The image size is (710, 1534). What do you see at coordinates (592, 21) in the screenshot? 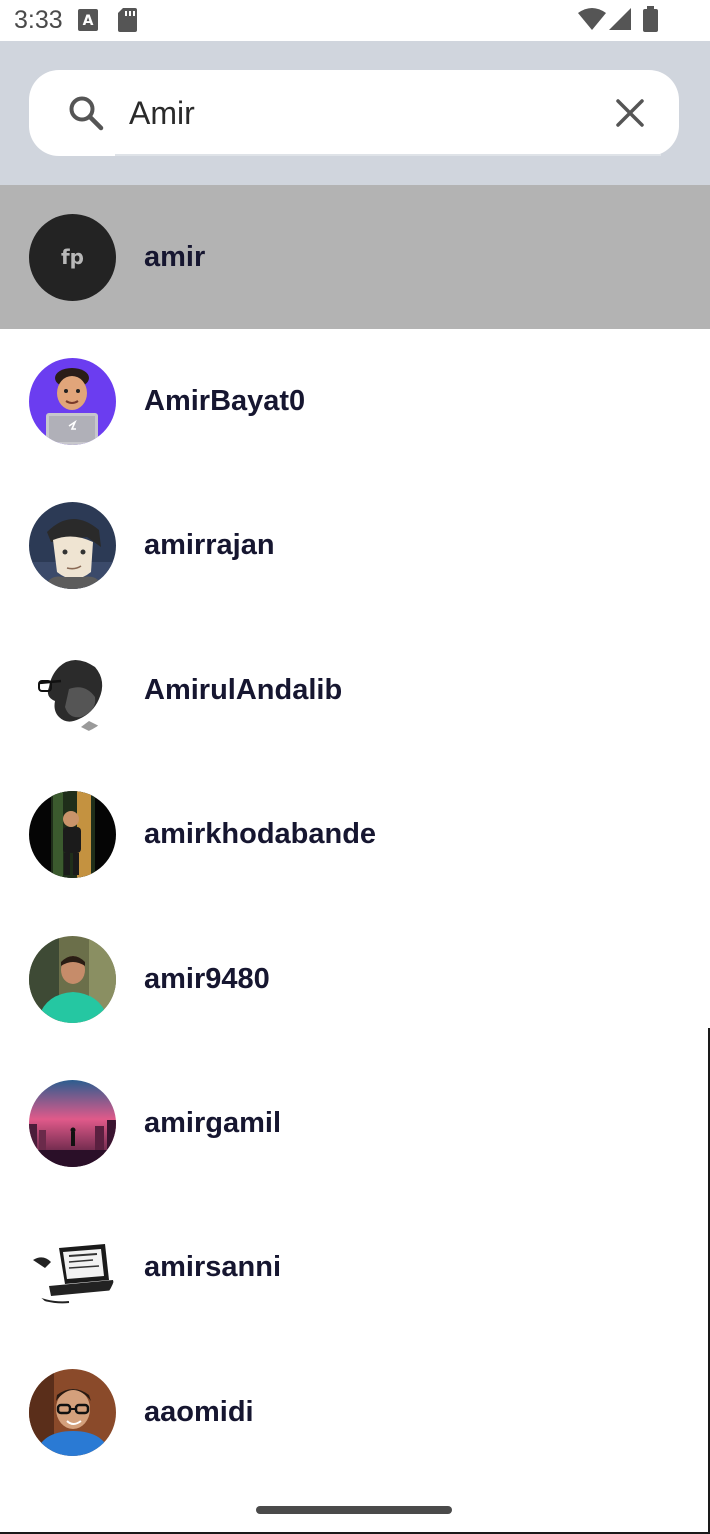
I see `wifi-icon` at bounding box center [592, 21].